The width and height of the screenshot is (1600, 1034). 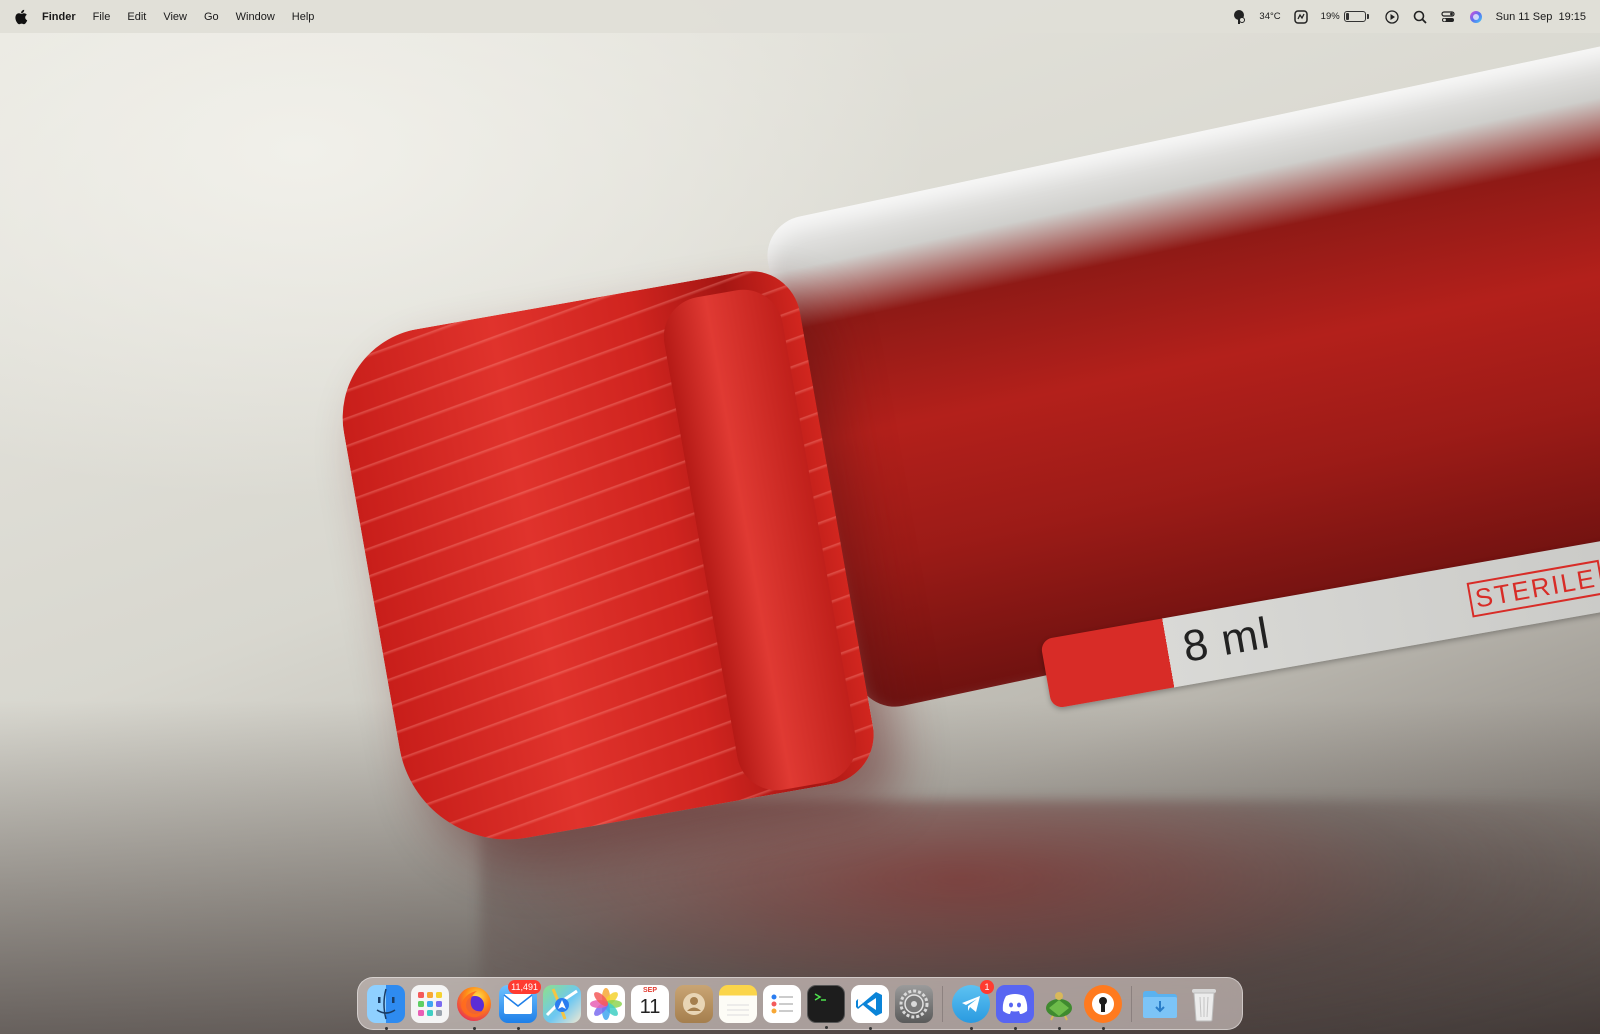 What do you see at coordinates (1330, 16) in the screenshot?
I see `battery-percent: 19%` at bounding box center [1330, 16].